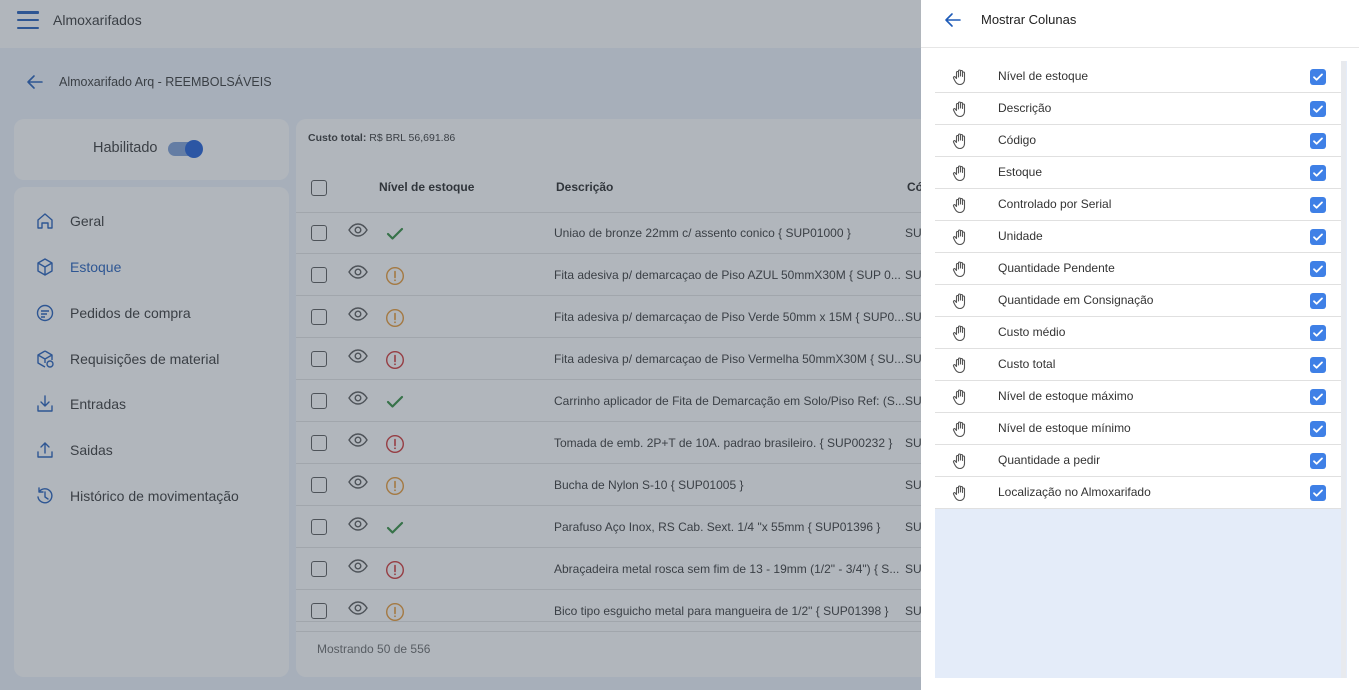  What do you see at coordinates (1025, 108) in the screenshot?
I see `column-label: Descrição` at bounding box center [1025, 108].